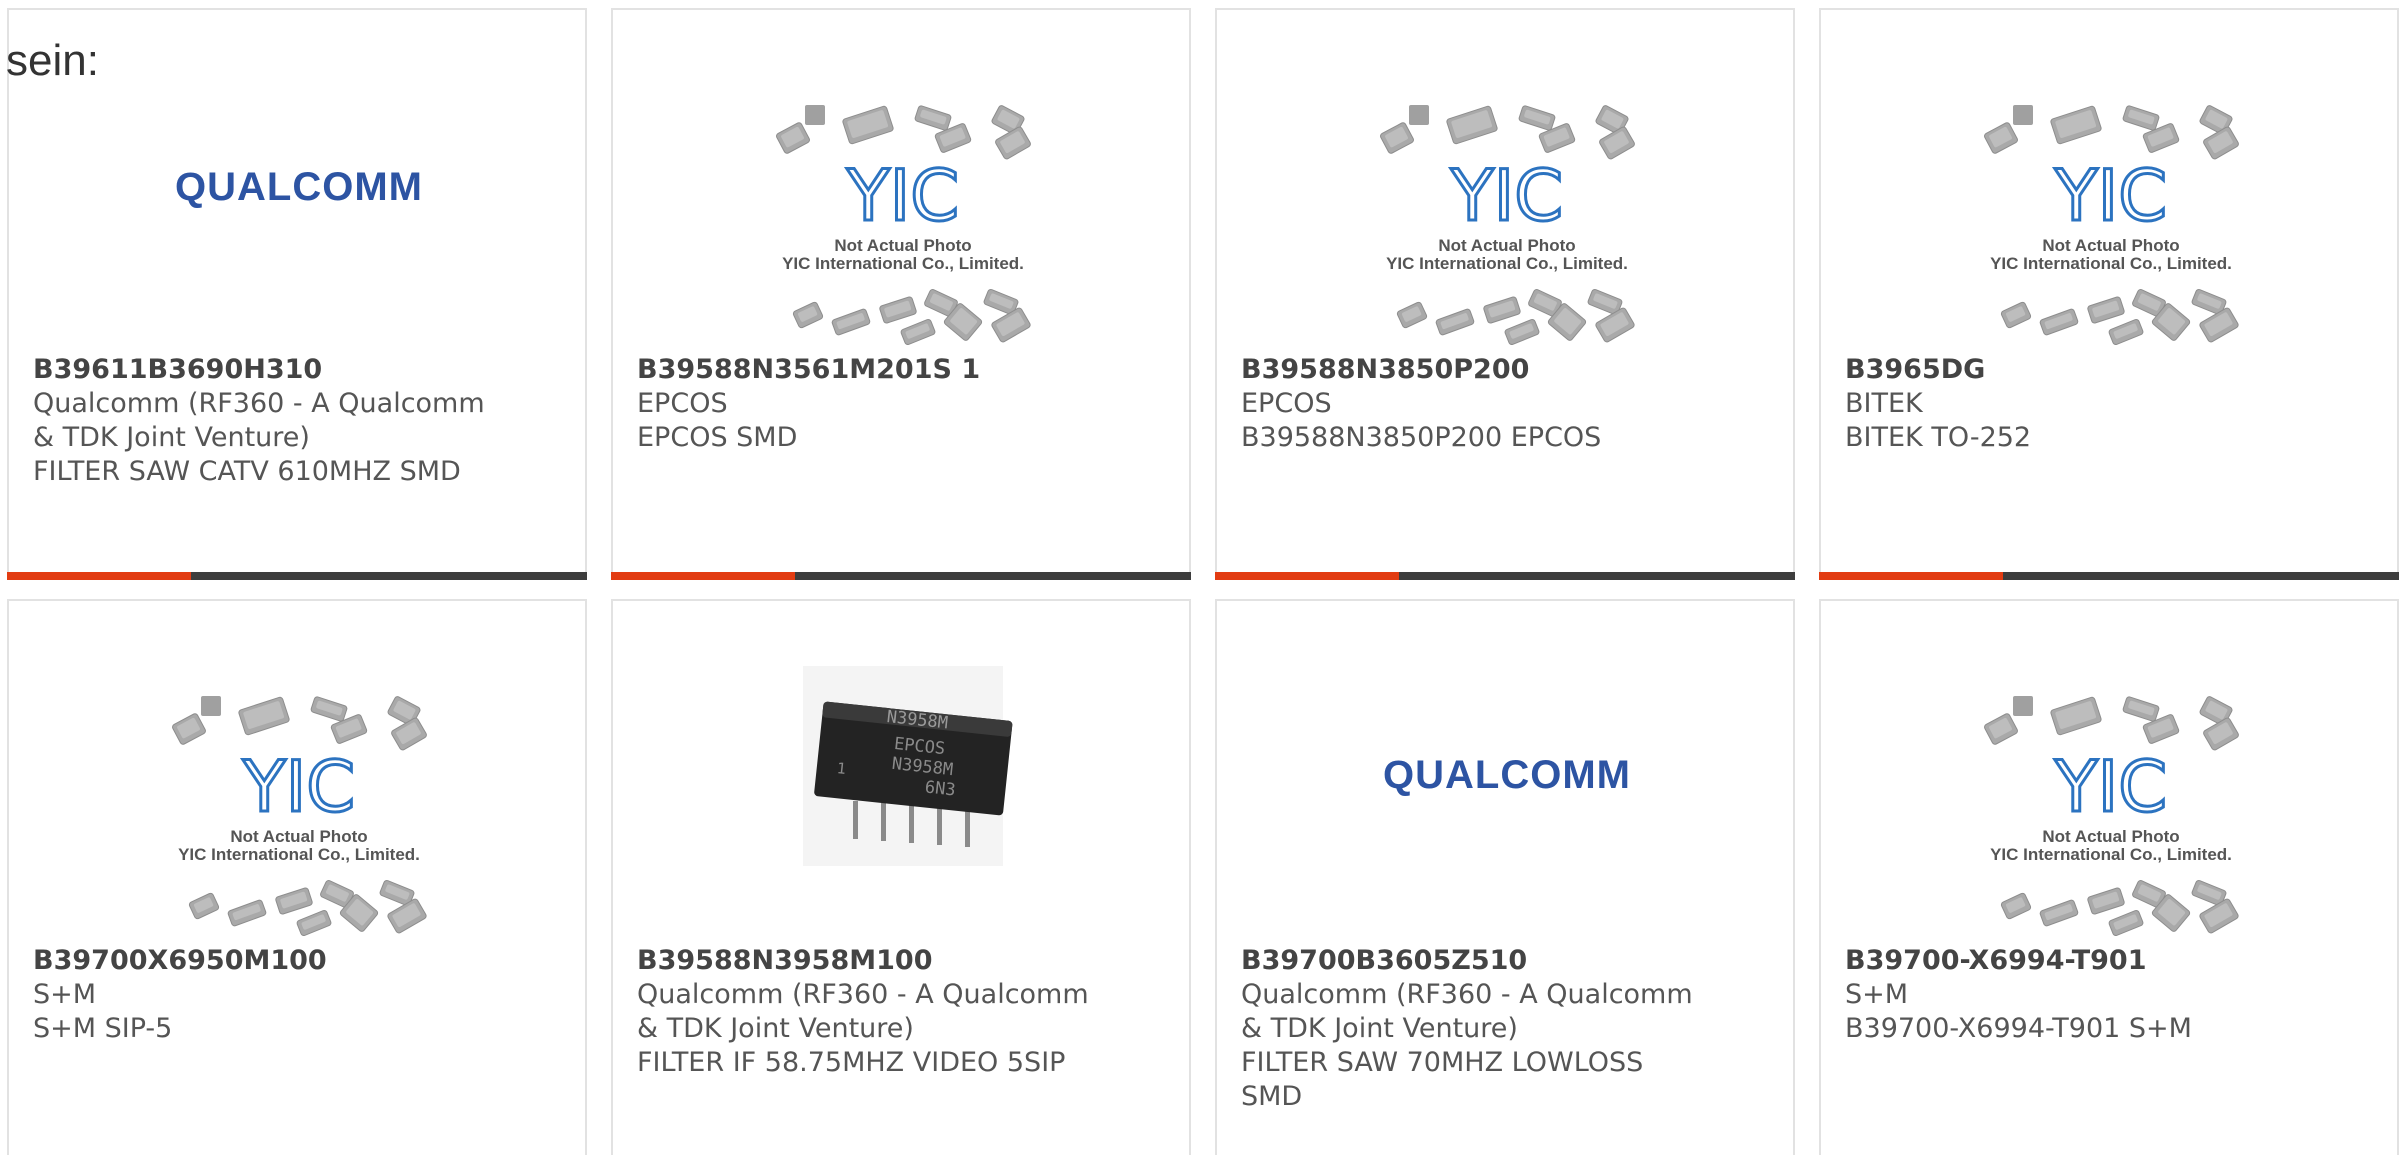 The height and width of the screenshot is (1155, 2400). I want to click on chip-marking: 1, so click(841, 768).